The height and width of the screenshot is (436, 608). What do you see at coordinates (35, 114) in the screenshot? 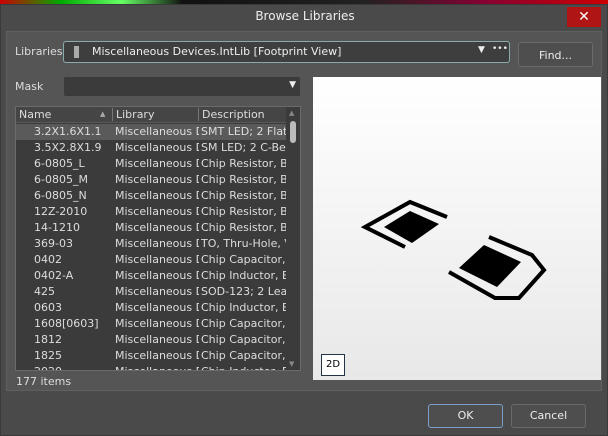
I see `column-header-name: Name` at bounding box center [35, 114].